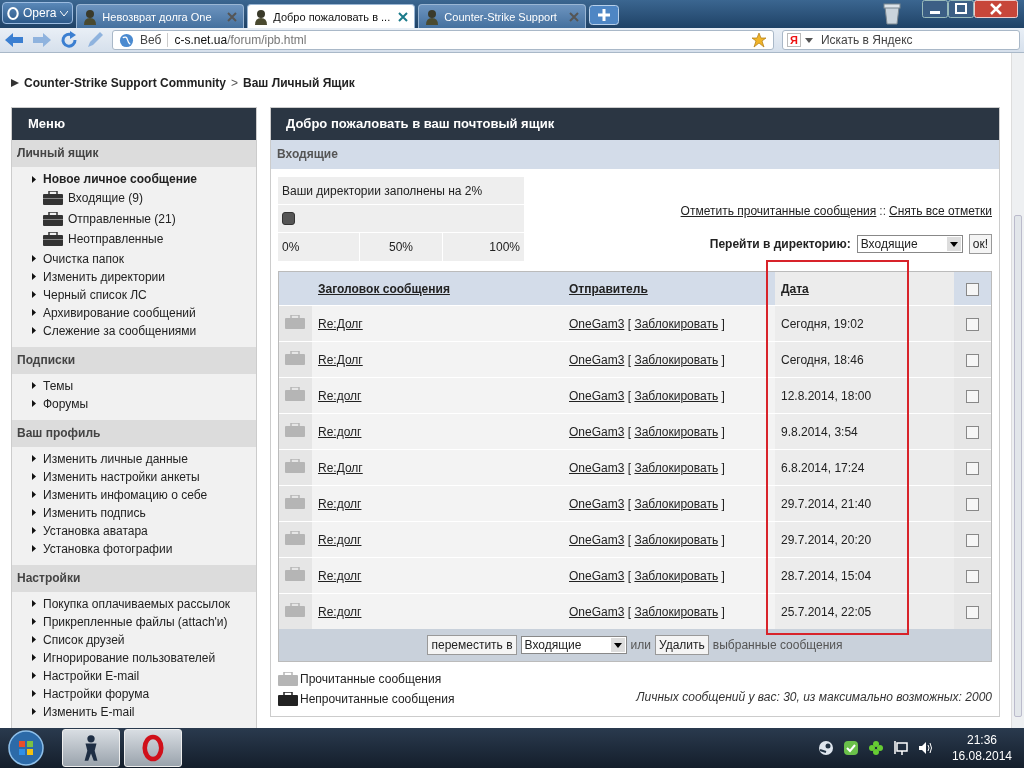 The image size is (1024, 768). What do you see at coordinates (901, 40) in the screenshot?
I see `search-field: Я Искать в Яндекс` at bounding box center [901, 40].